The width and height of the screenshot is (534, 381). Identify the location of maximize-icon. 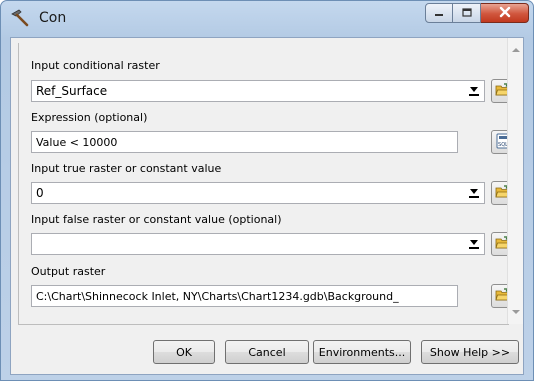
(466, 13).